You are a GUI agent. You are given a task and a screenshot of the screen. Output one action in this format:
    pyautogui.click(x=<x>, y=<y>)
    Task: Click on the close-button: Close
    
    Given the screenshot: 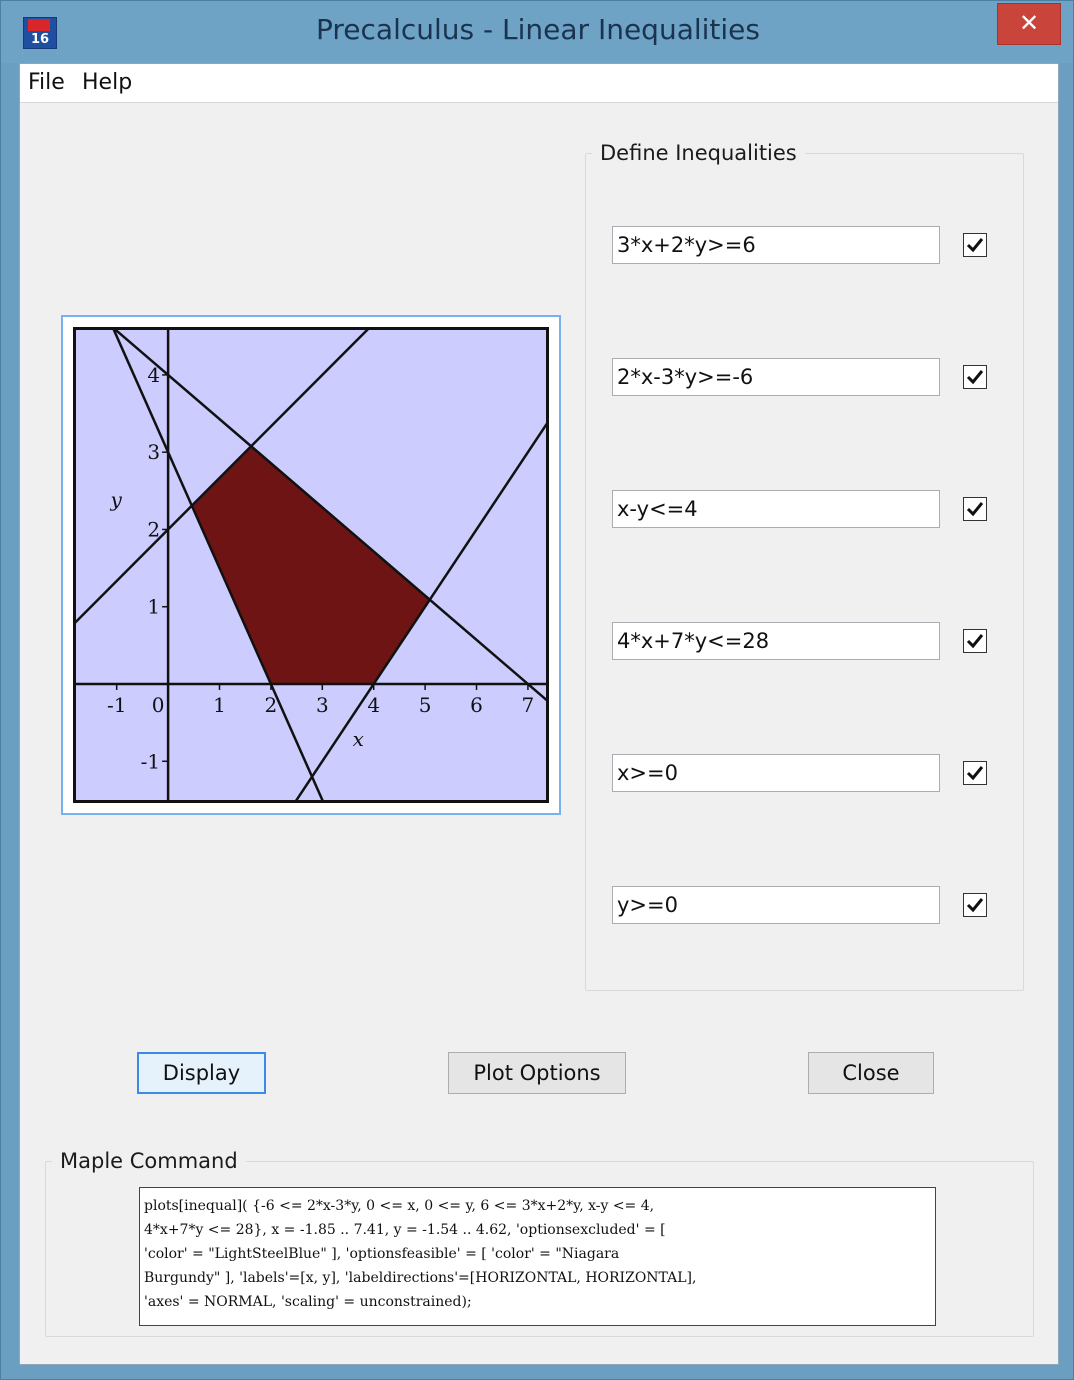 What is the action you would take?
    pyautogui.click(x=871, y=1073)
    